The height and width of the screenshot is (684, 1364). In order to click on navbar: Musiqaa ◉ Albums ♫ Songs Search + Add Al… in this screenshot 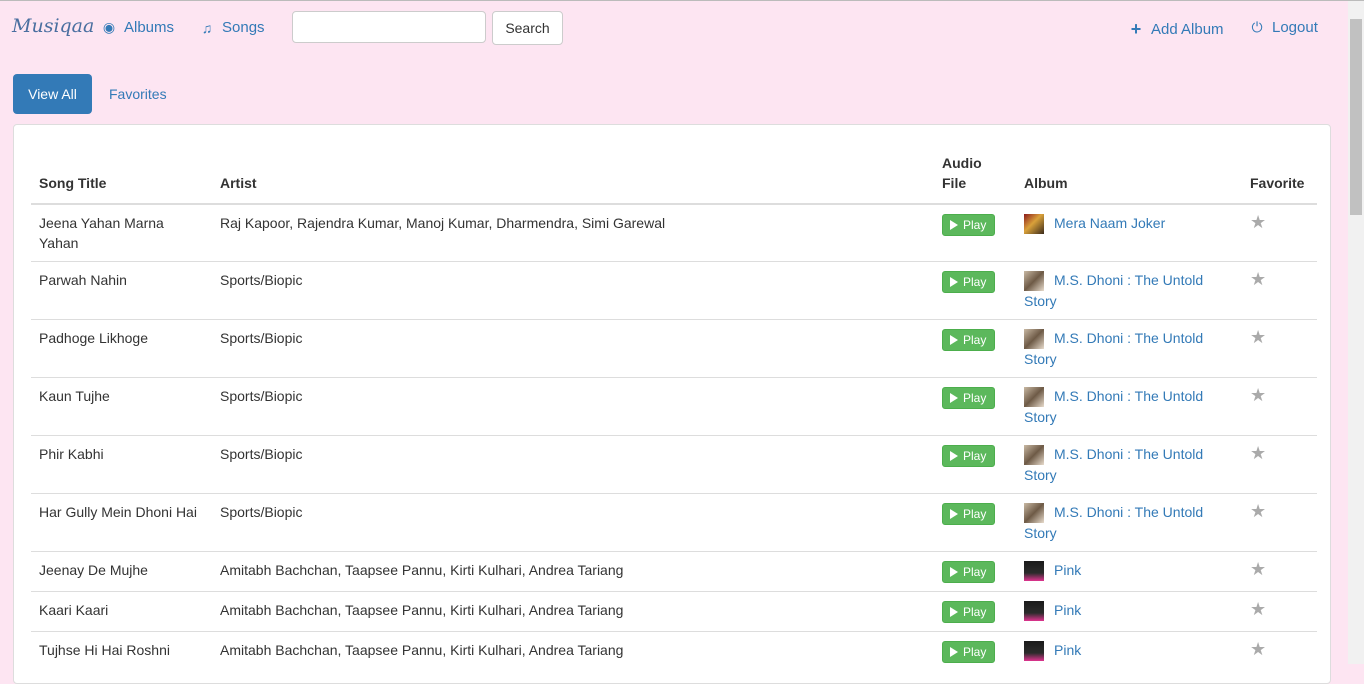, I will do `click(674, 28)`.